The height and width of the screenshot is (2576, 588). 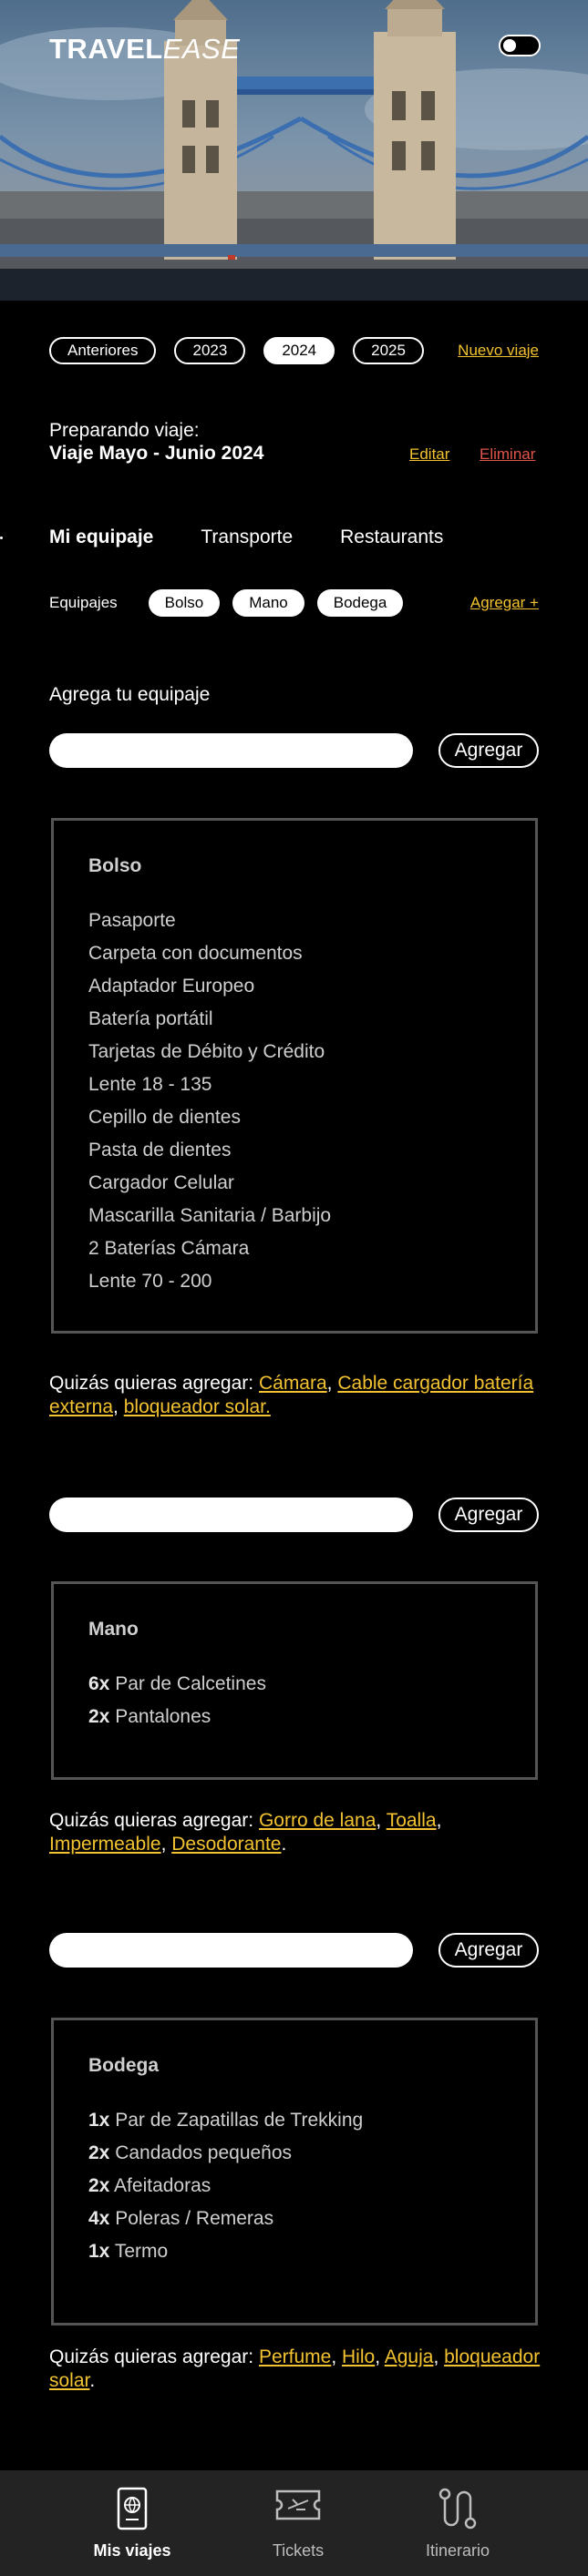 I want to click on add-item-row-mano: Agregar, so click(x=294, y=1515).